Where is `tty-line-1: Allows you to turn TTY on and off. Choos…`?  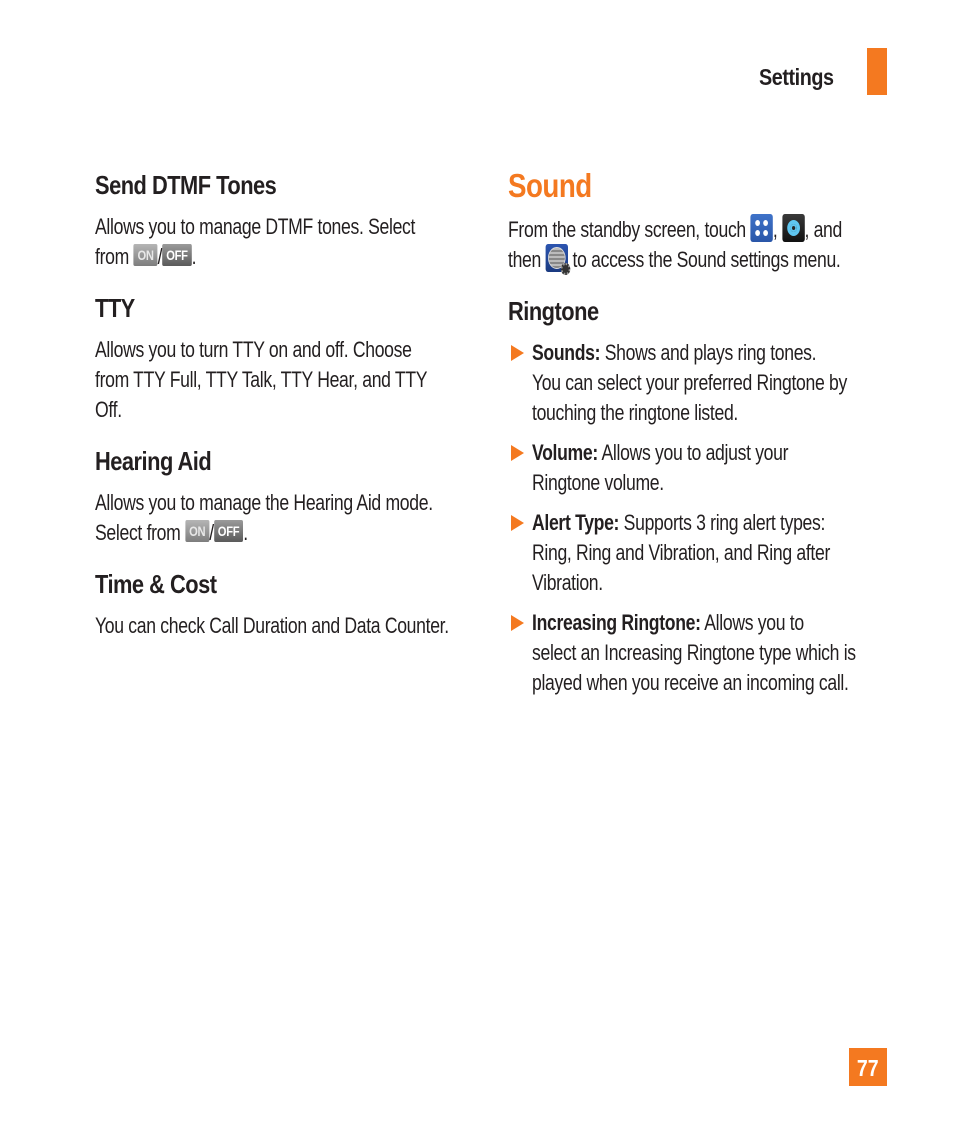 tty-line-1: Allows you to turn TTY on and off. Choos… is located at coordinates (253, 349).